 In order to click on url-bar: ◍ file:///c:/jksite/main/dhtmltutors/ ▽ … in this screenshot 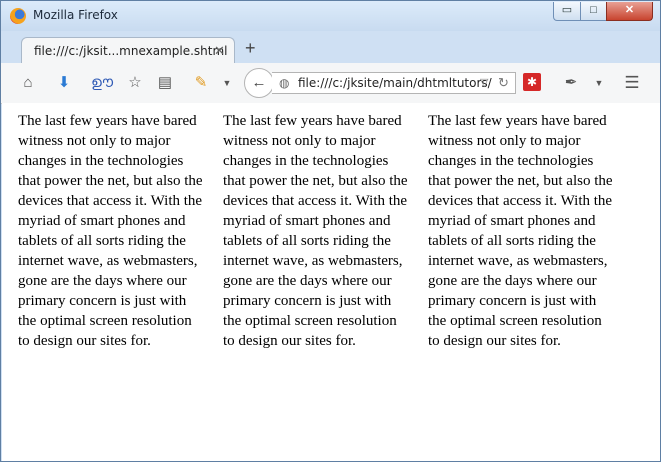, I will do `click(394, 83)`.